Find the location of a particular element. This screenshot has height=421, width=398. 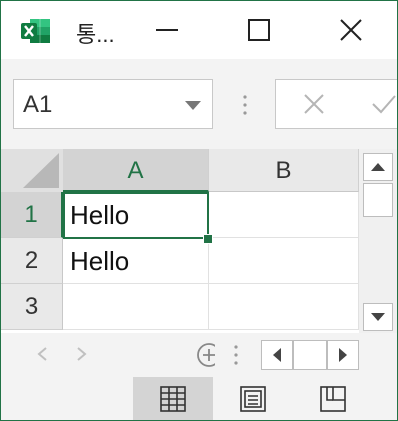

vertical-scrollbar is located at coordinates (378, 241).